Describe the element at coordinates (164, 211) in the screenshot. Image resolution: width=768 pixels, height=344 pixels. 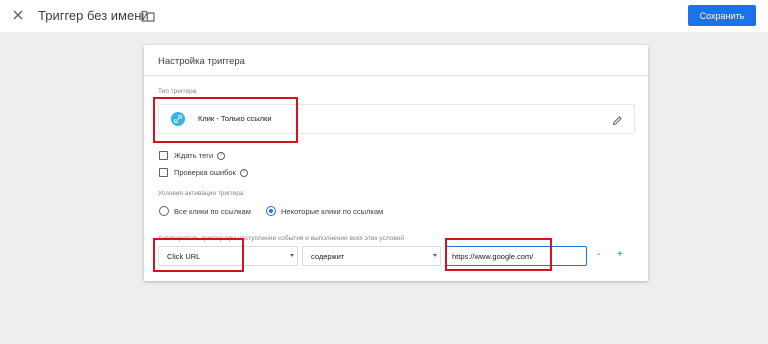
I see `radio-all-clicks` at that location.